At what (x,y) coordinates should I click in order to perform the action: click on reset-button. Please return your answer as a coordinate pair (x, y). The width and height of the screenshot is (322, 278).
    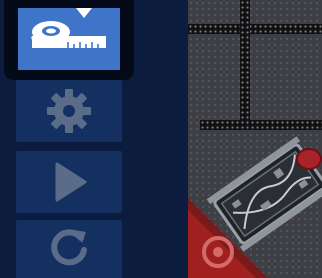
    Looking at the image, I should click on (69, 249).